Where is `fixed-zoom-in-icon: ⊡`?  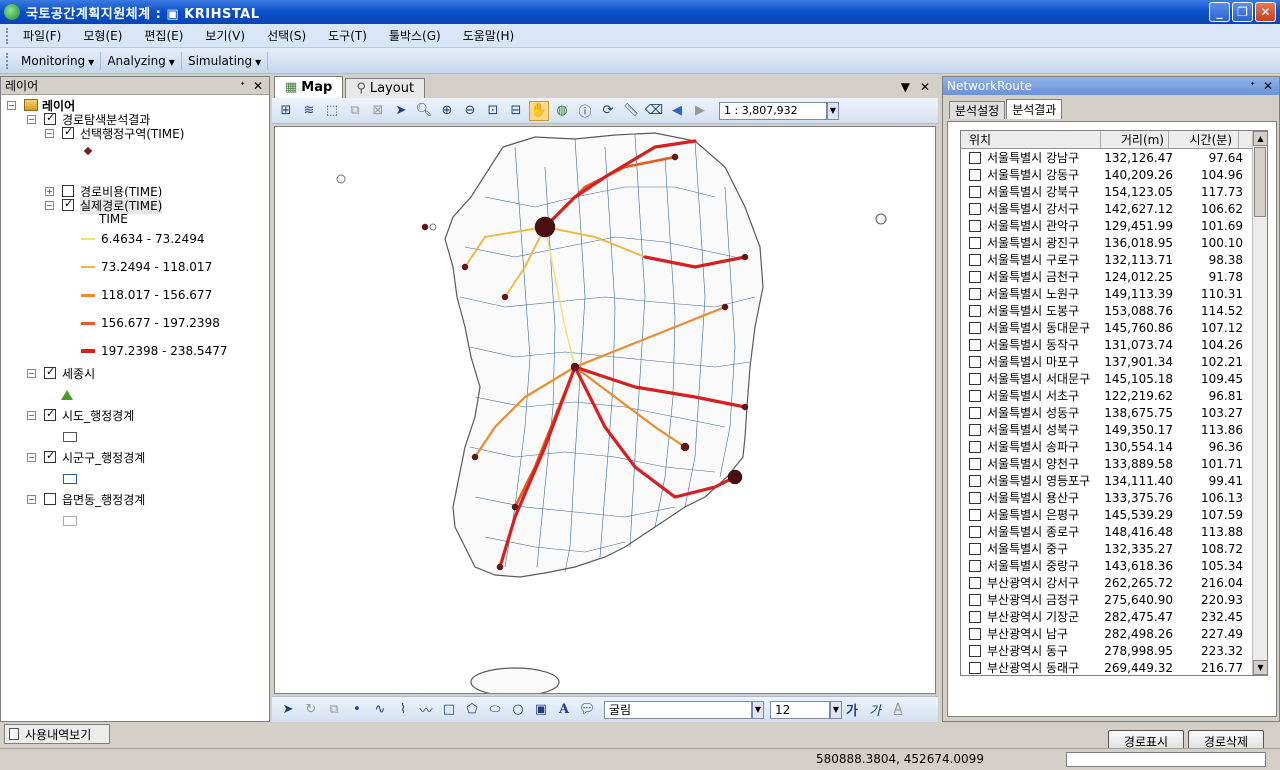
fixed-zoom-in-icon: ⊡ is located at coordinates (493, 111).